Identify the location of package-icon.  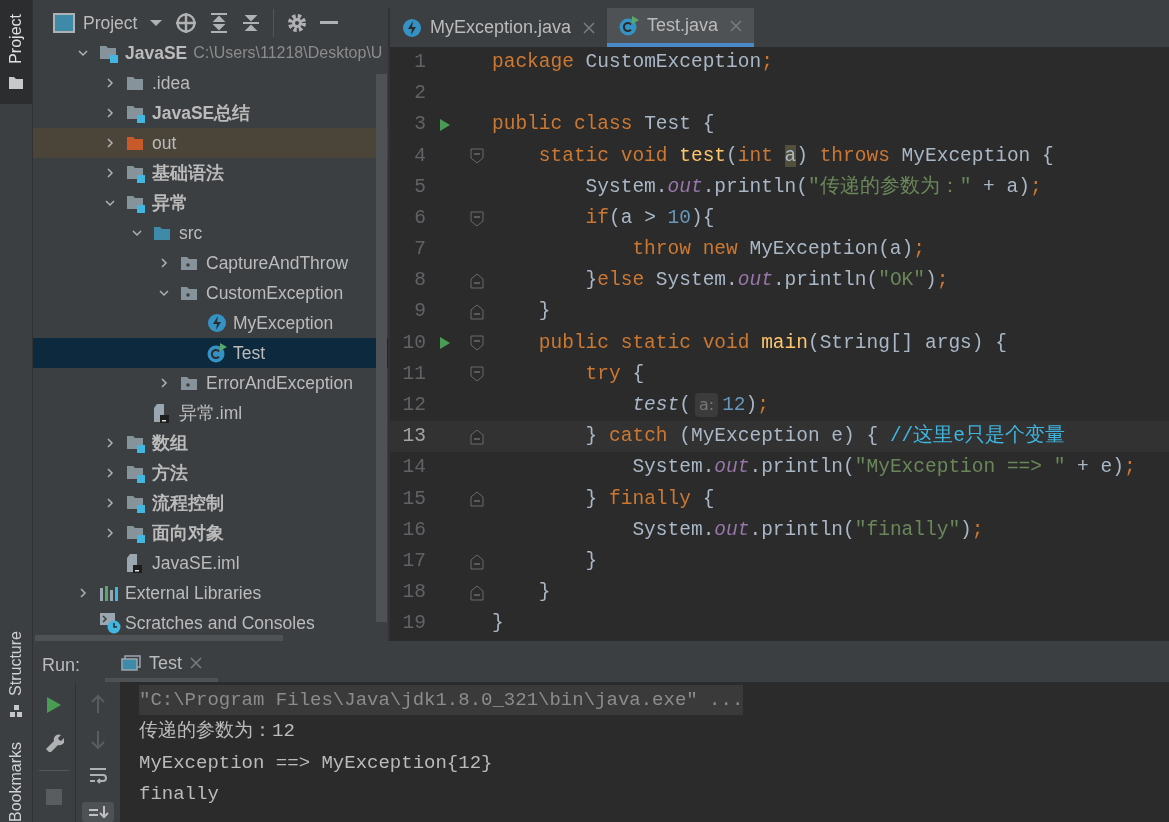
(190, 383).